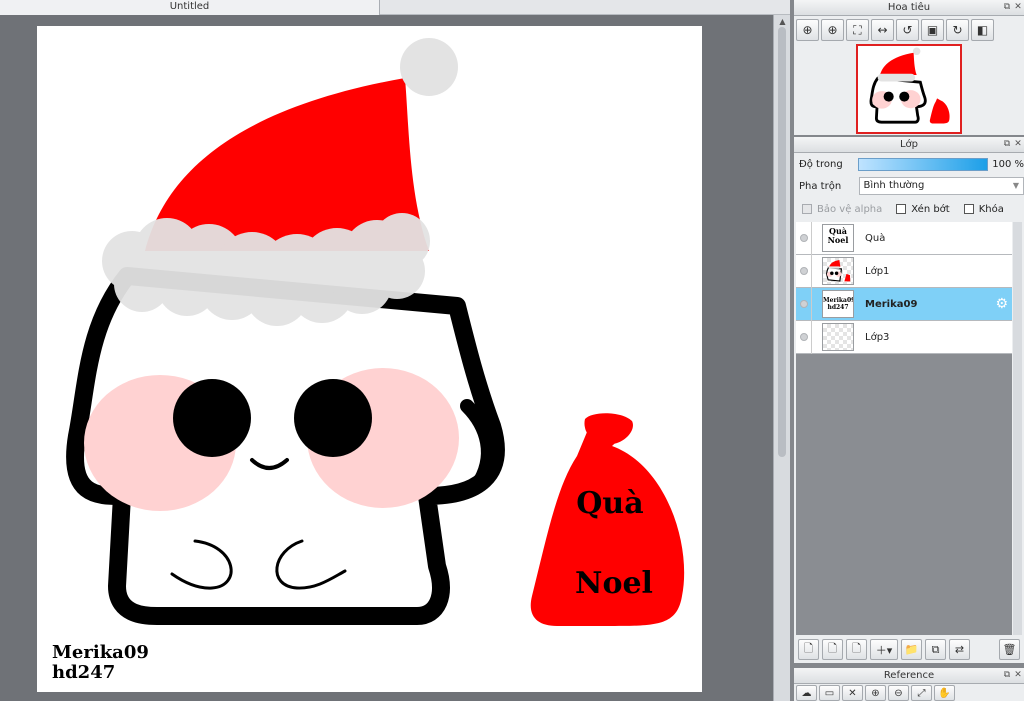 The width and height of the screenshot is (1024, 701). I want to click on blend-mode-select: Bình thường ▼, so click(941, 186).